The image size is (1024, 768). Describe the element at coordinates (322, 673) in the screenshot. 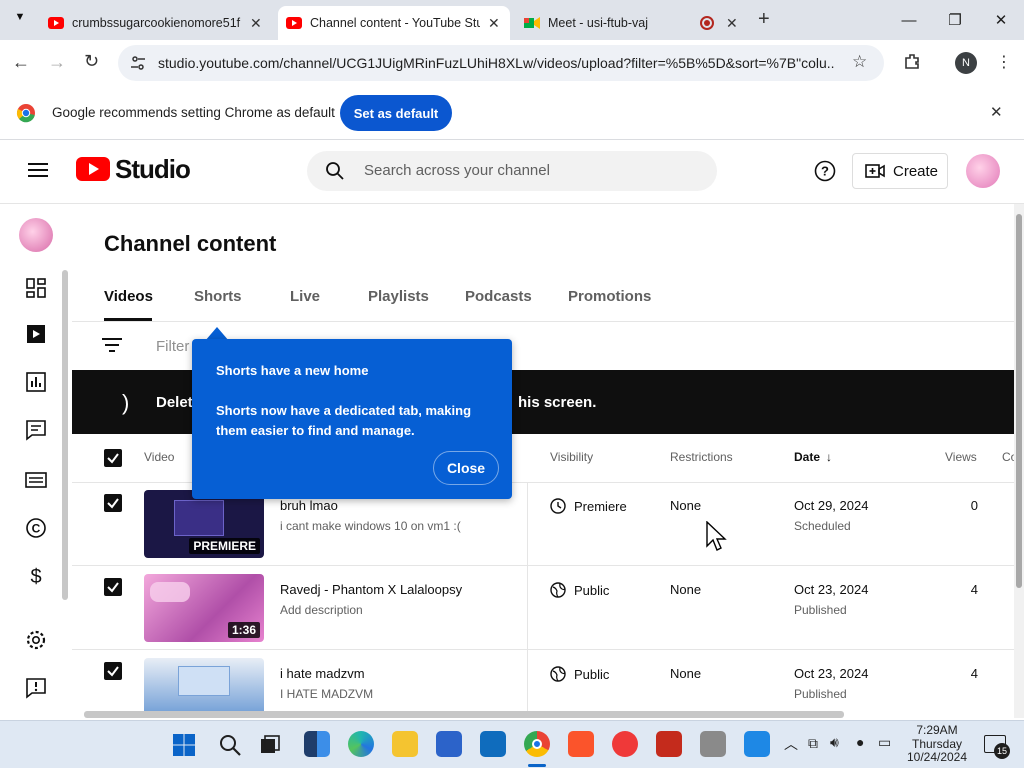

I see `video-title: i hate madzvm` at that location.